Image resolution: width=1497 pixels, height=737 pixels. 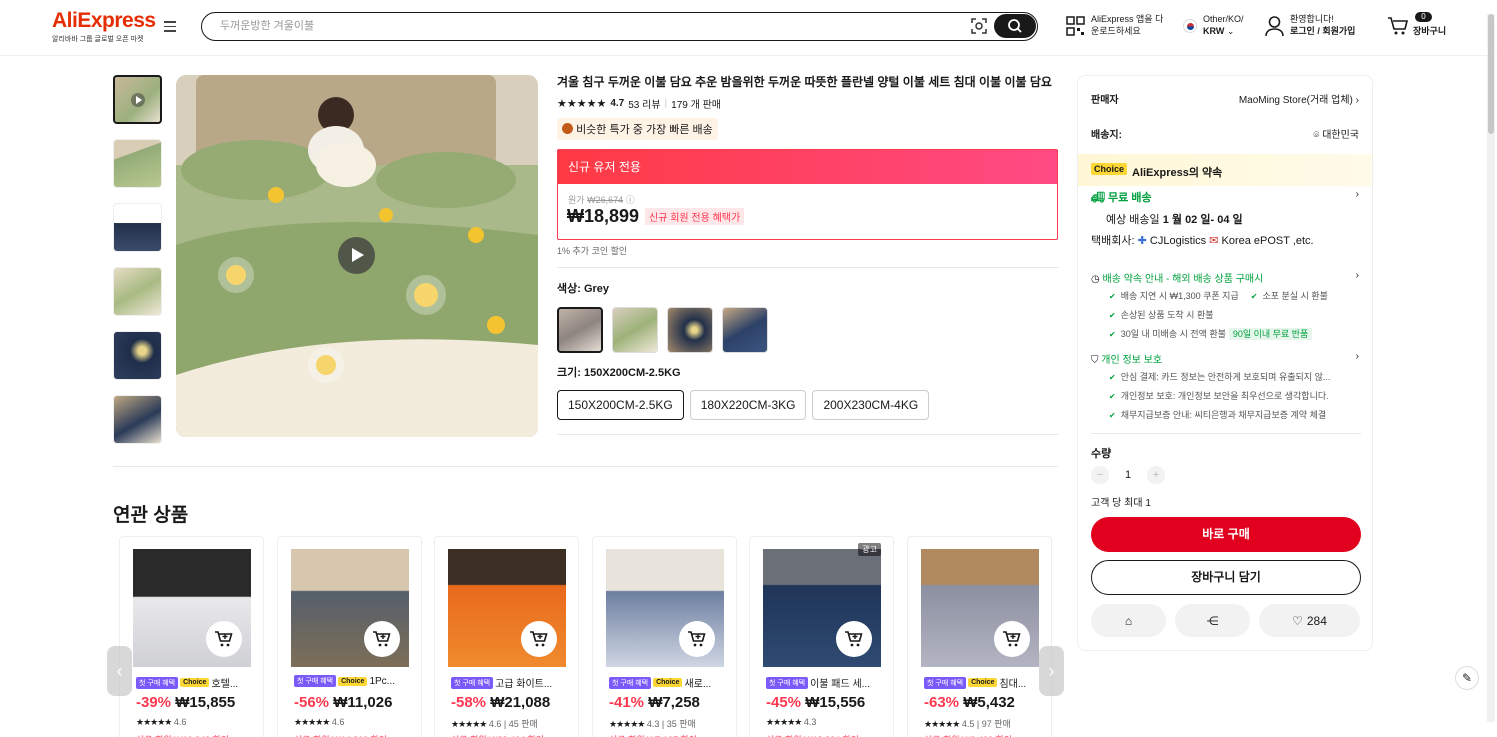 What do you see at coordinates (1128, 620) in the screenshot?
I see `store-button: ⌂` at bounding box center [1128, 620].